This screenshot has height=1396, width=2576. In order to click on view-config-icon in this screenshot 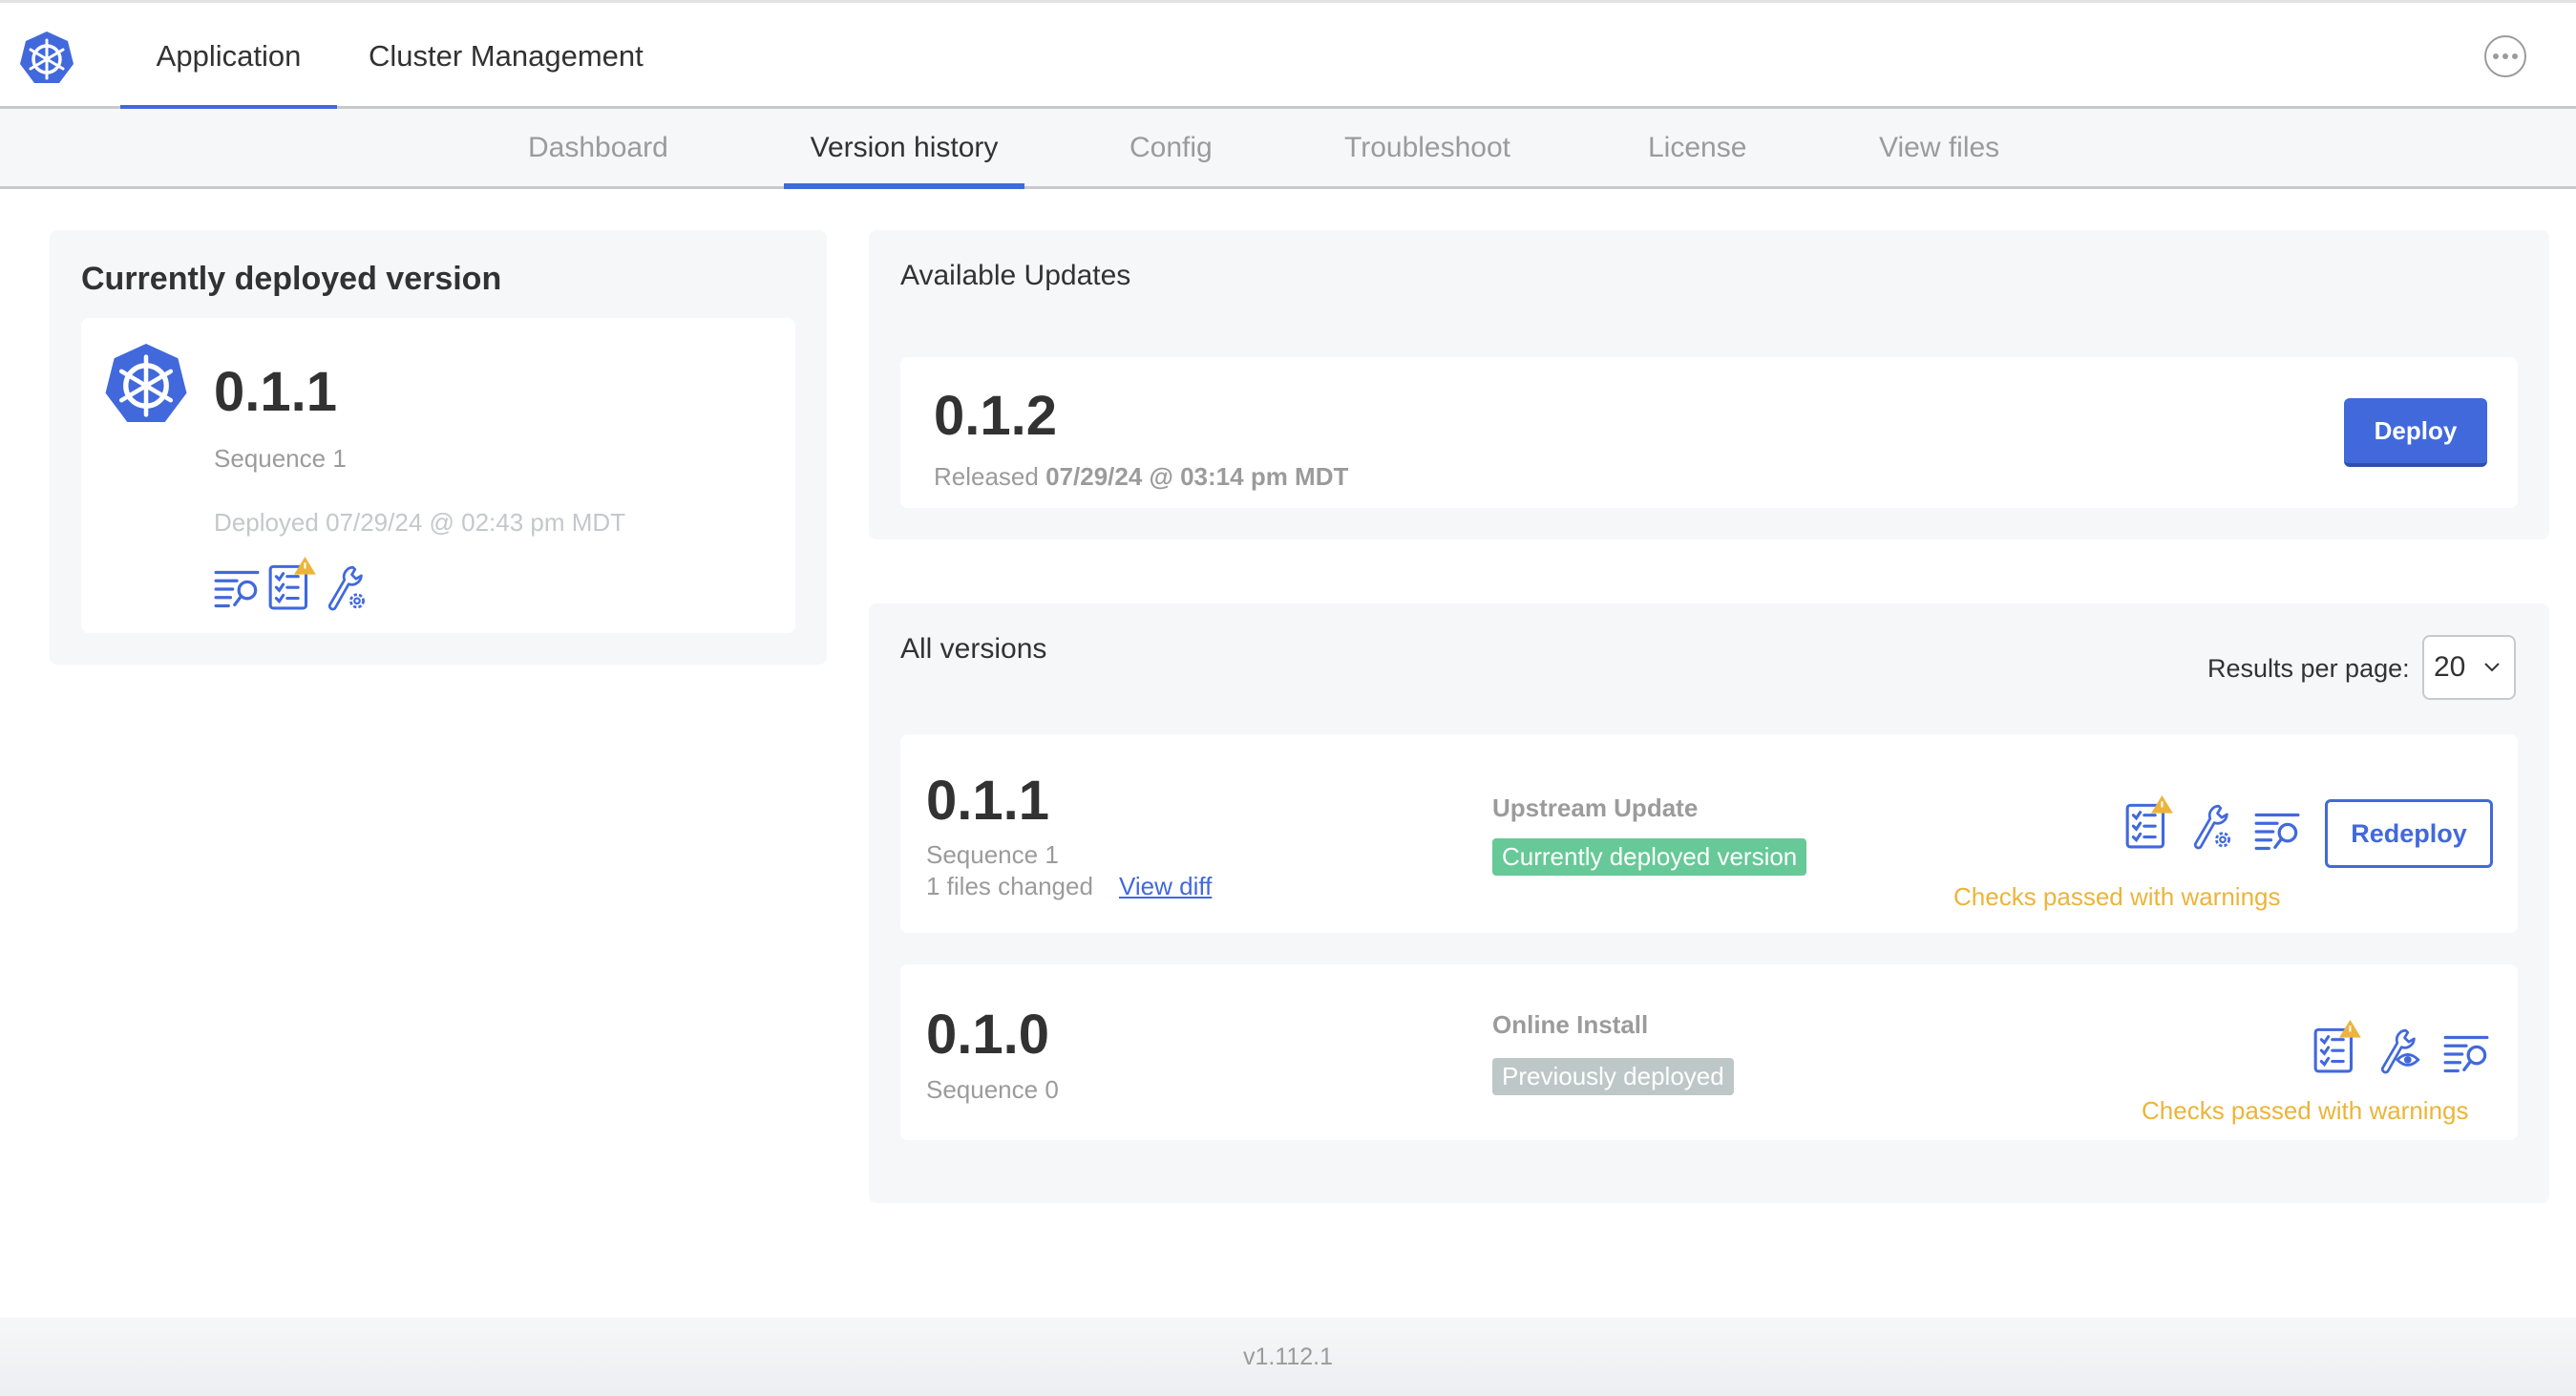, I will do `click(2399, 1050)`.